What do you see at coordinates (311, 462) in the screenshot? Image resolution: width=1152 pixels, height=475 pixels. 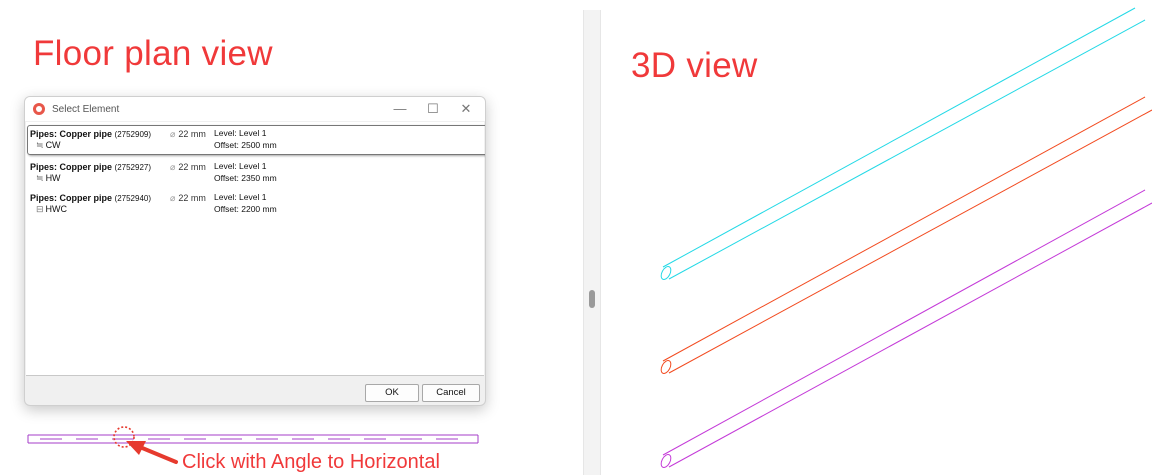 I see `callout-text: Click with Angle to Horizontal` at bounding box center [311, 462].